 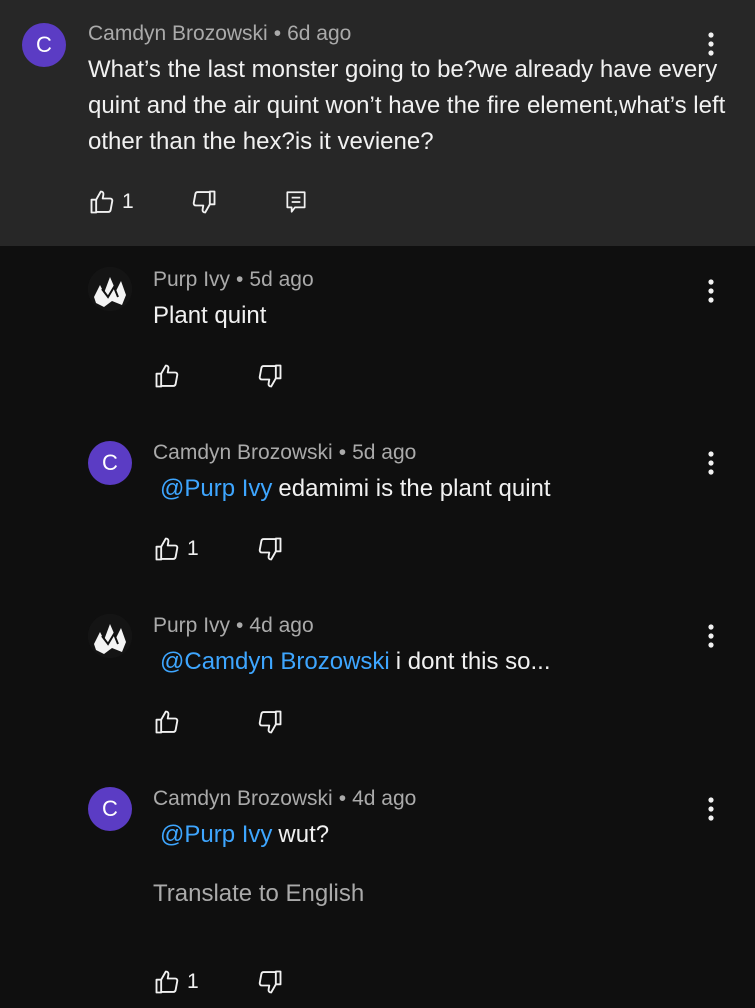 I want to click on comment-meta: Purp Ivy • 4d ago, so click(x=233, y=626).